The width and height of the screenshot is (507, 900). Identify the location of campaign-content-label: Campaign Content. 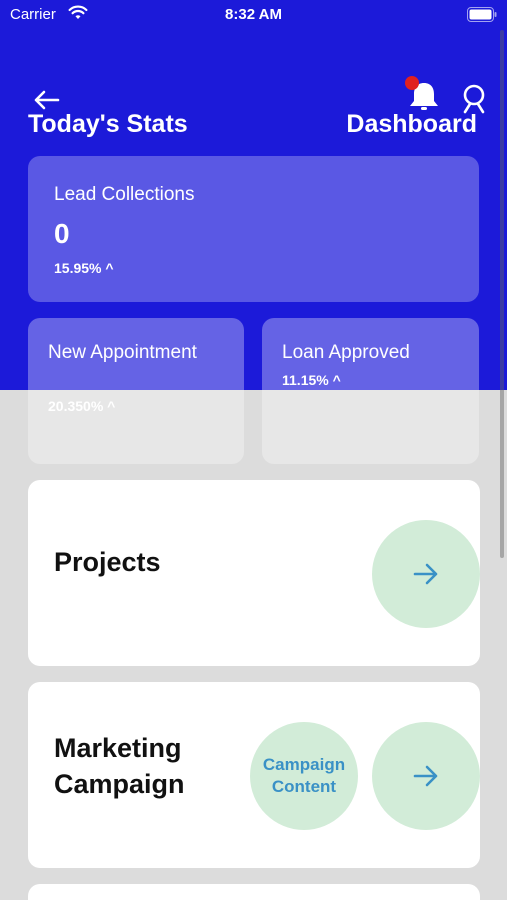
(304, 775).